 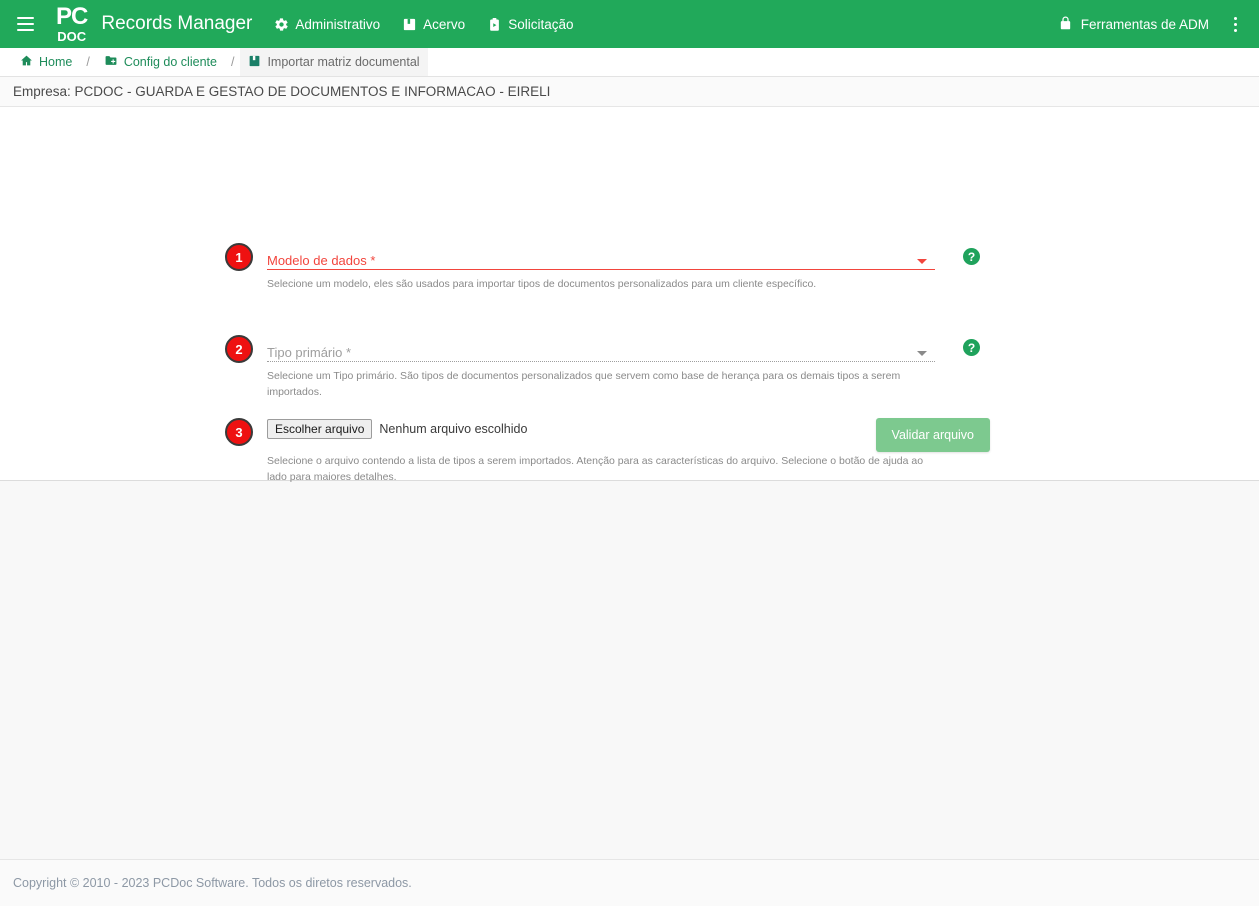 What do you see at coordinates (343, 62) in the screenshot?
I see `breadcrumb-item-importar-matriz-documental-label: Importar matriz documental` at bounding box center [343, 62].